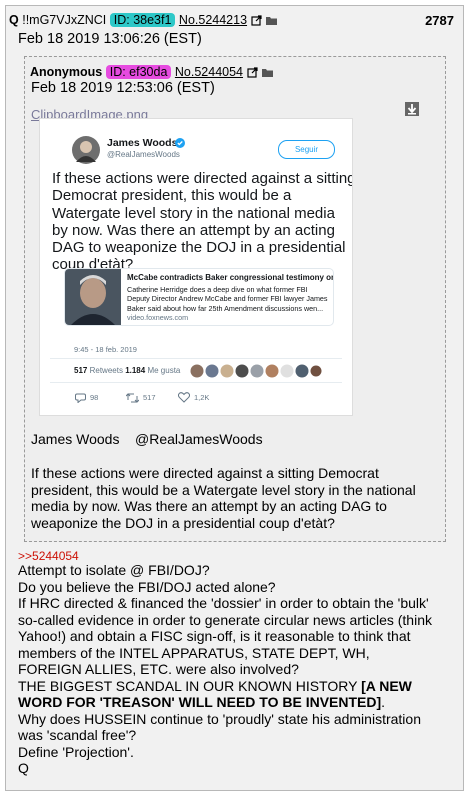 This screenshot has width=473, height=800. Describe the element at coordinates (132, 398) in the screenshot. I see `retweet-icon` at that location.